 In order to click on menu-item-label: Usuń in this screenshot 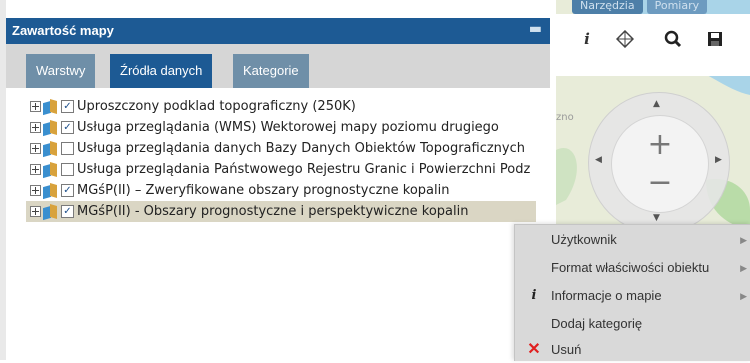, I will do `click(566, 349)`.